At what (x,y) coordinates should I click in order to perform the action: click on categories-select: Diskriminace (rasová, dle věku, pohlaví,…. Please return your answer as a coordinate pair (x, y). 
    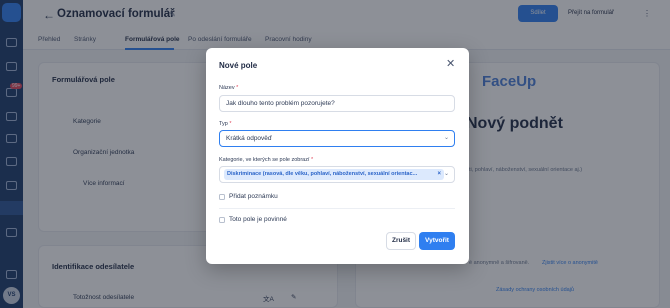
    Looking at the image, I should click on (337, 174).